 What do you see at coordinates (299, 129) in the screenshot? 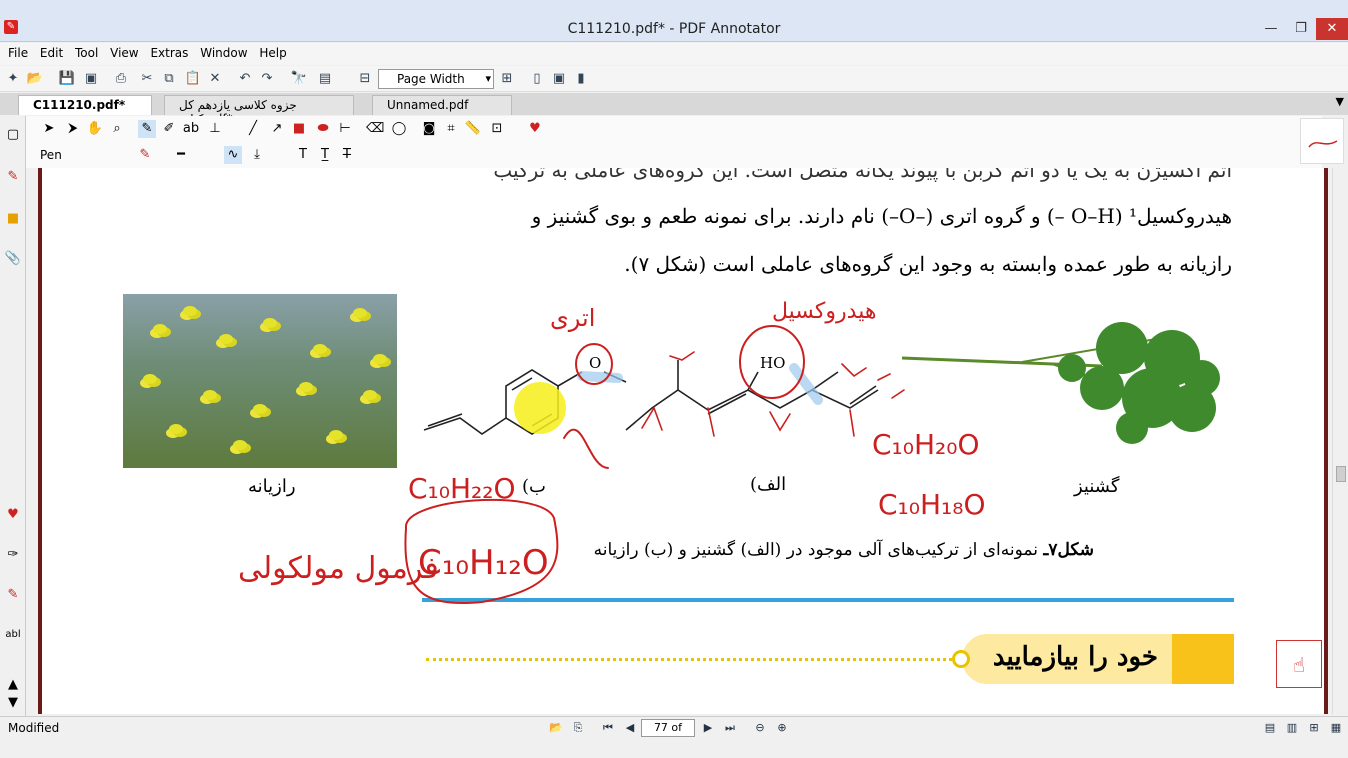
I see `rectangle-tool-icon: ■` at bounding box center [299, 129].